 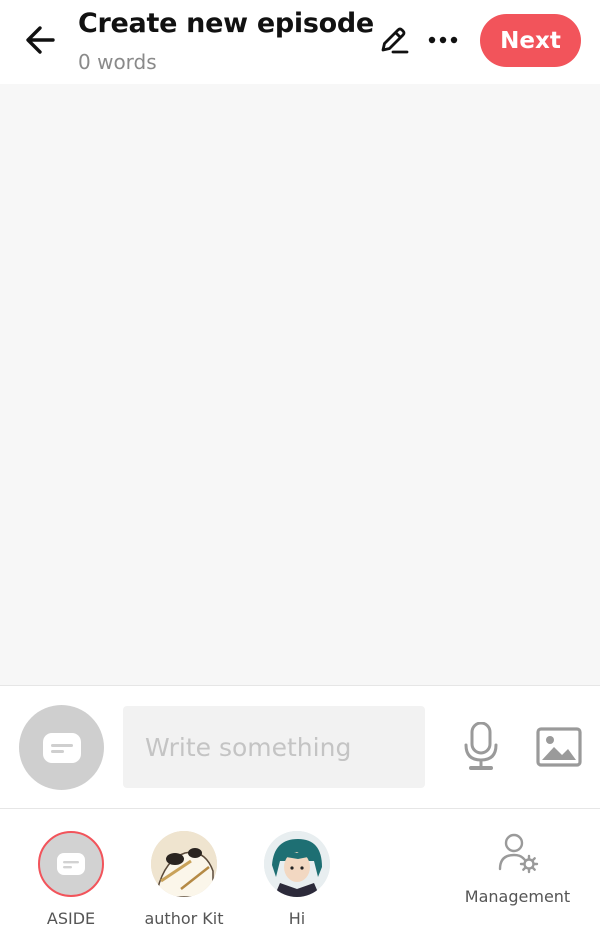 I want to click on top-bar: Create new episode 0 words Next, so click(x=300, y=42).